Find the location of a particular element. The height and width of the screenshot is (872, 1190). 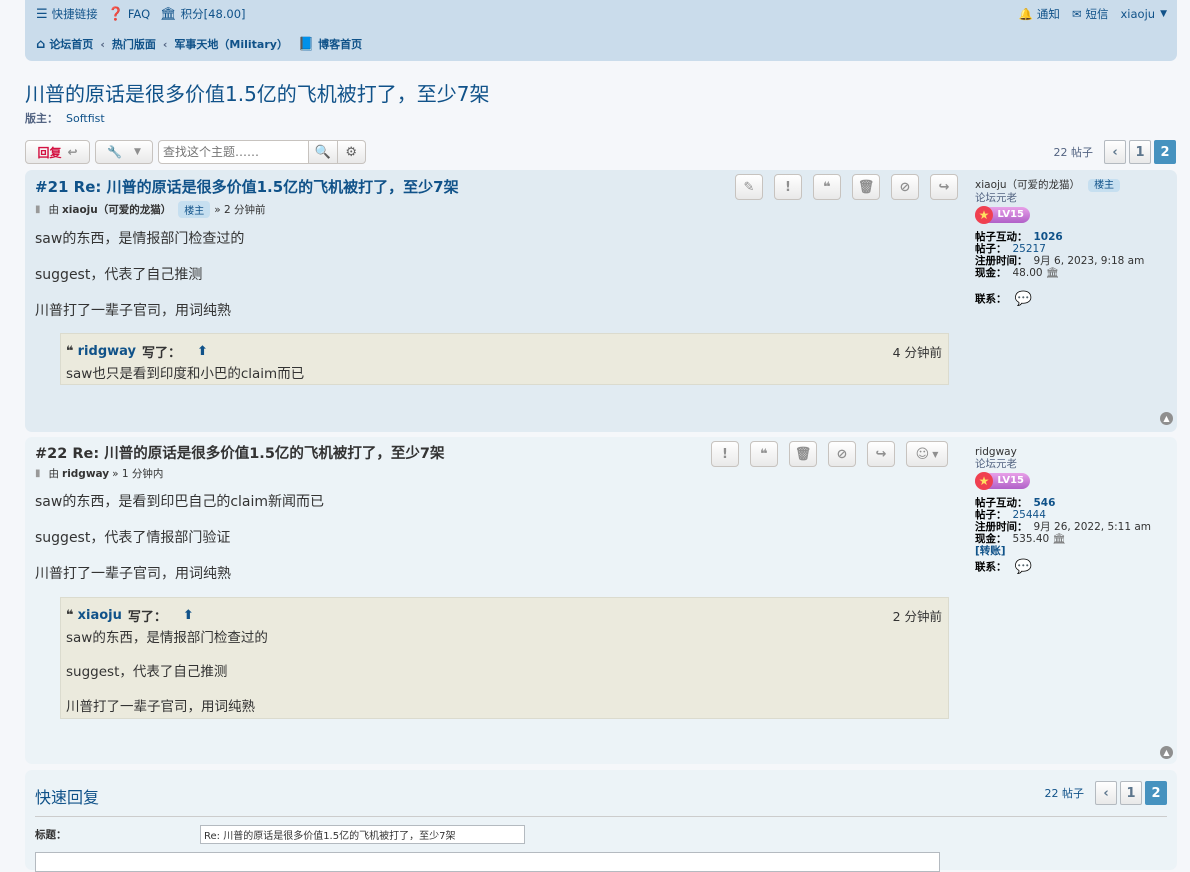

gear-icon: ⚙ is located at coordinates (351, 152).